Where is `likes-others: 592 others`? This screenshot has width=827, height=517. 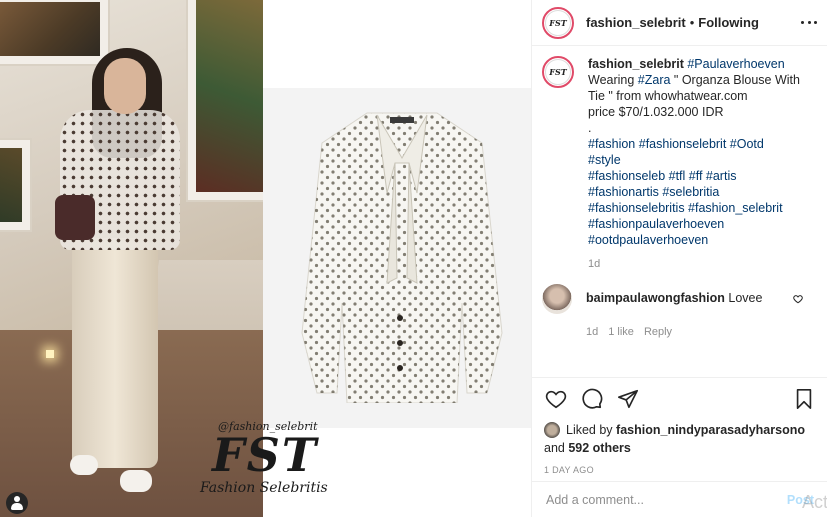 likes-others: 592 others is located at coordinates (599, 448).